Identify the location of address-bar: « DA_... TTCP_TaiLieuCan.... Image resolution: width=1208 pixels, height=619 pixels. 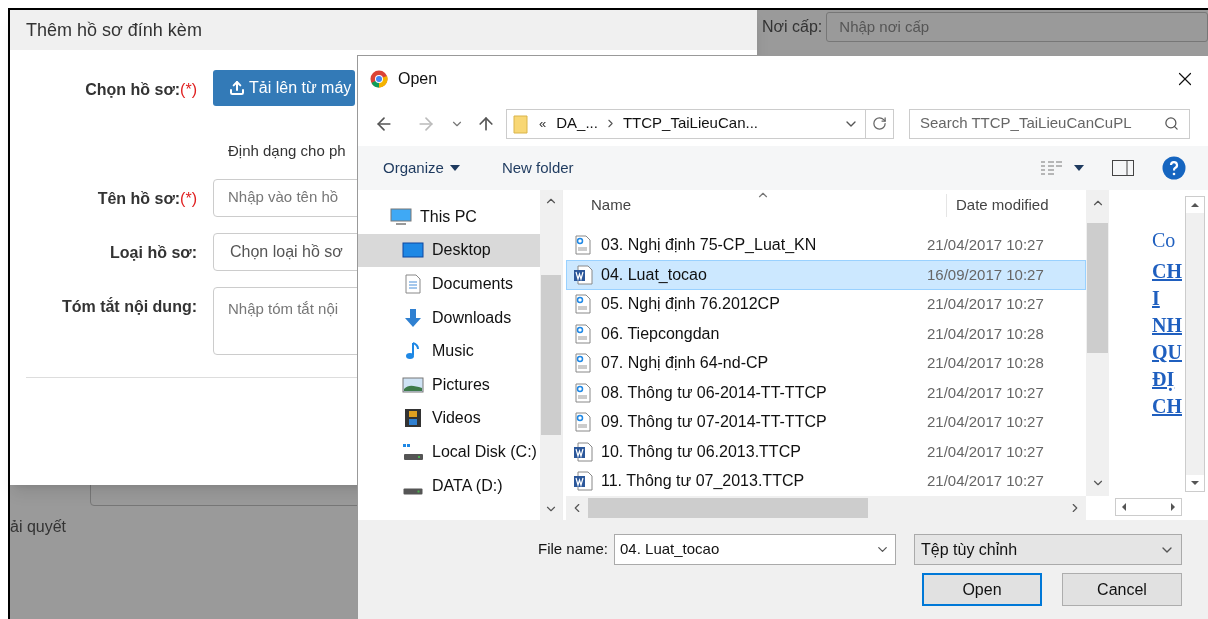
(700, 123).